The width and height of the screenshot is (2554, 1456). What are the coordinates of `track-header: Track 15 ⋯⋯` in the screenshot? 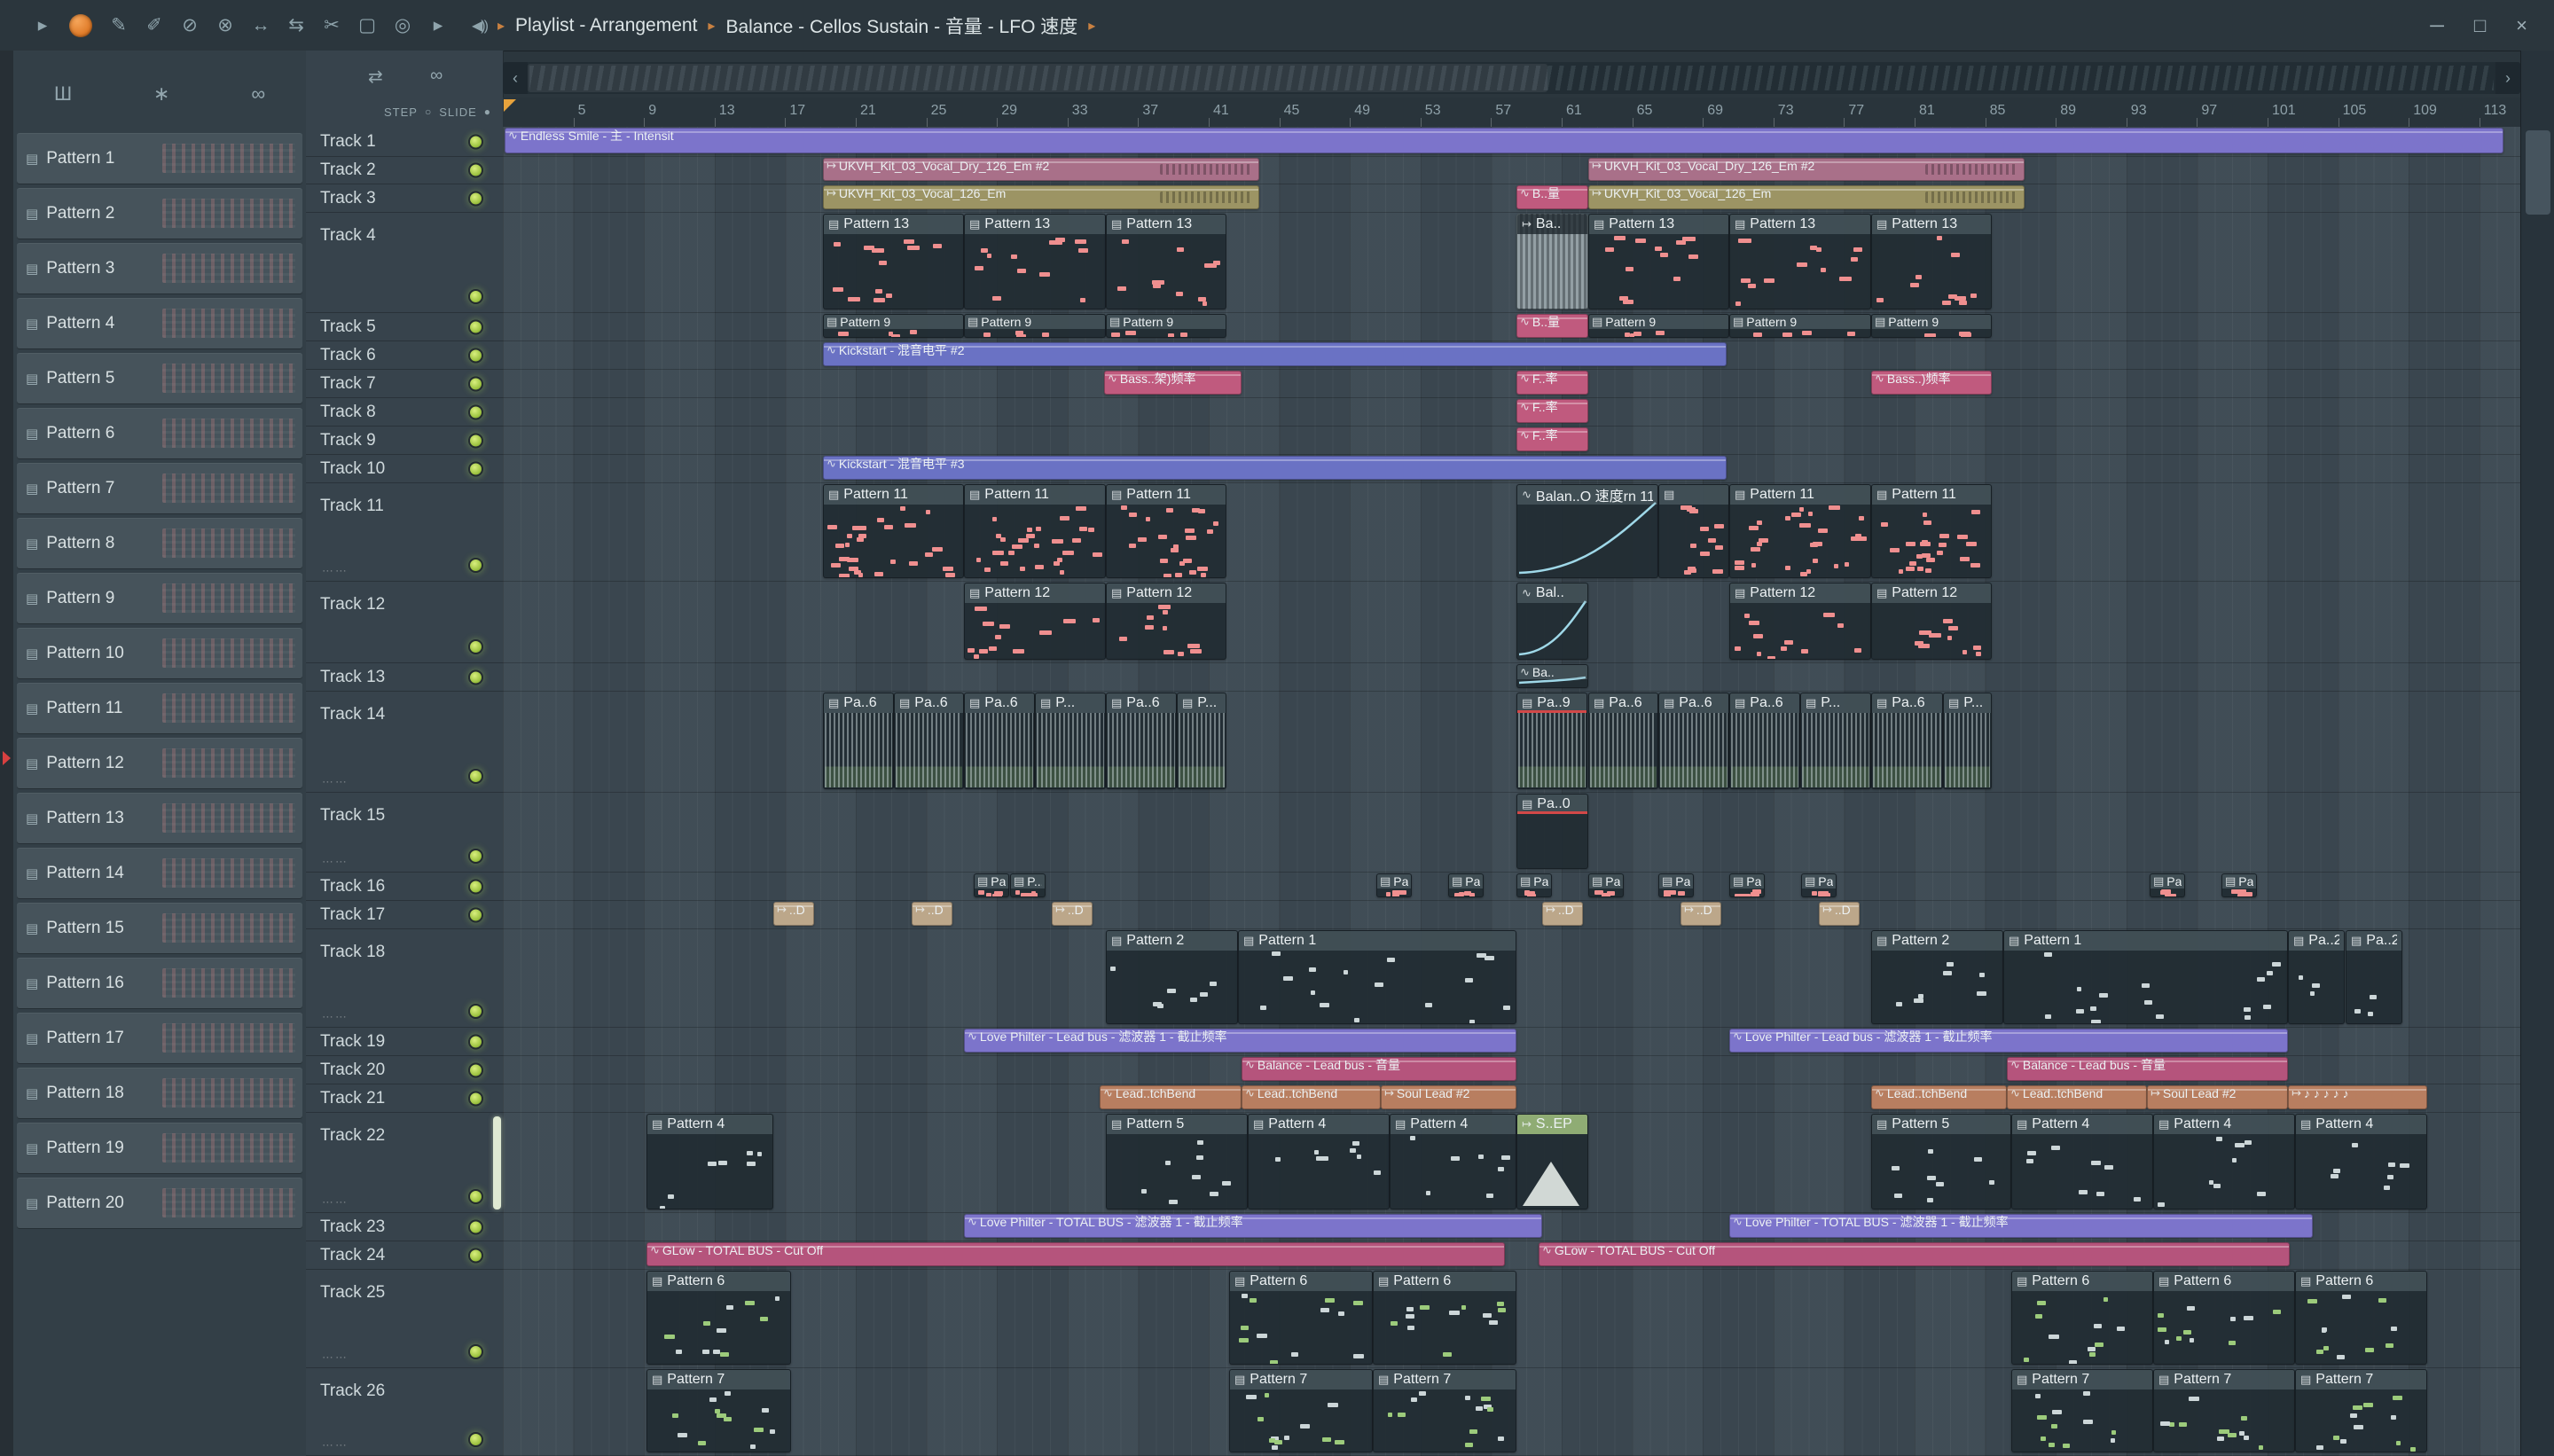 It's located at (404, 833).